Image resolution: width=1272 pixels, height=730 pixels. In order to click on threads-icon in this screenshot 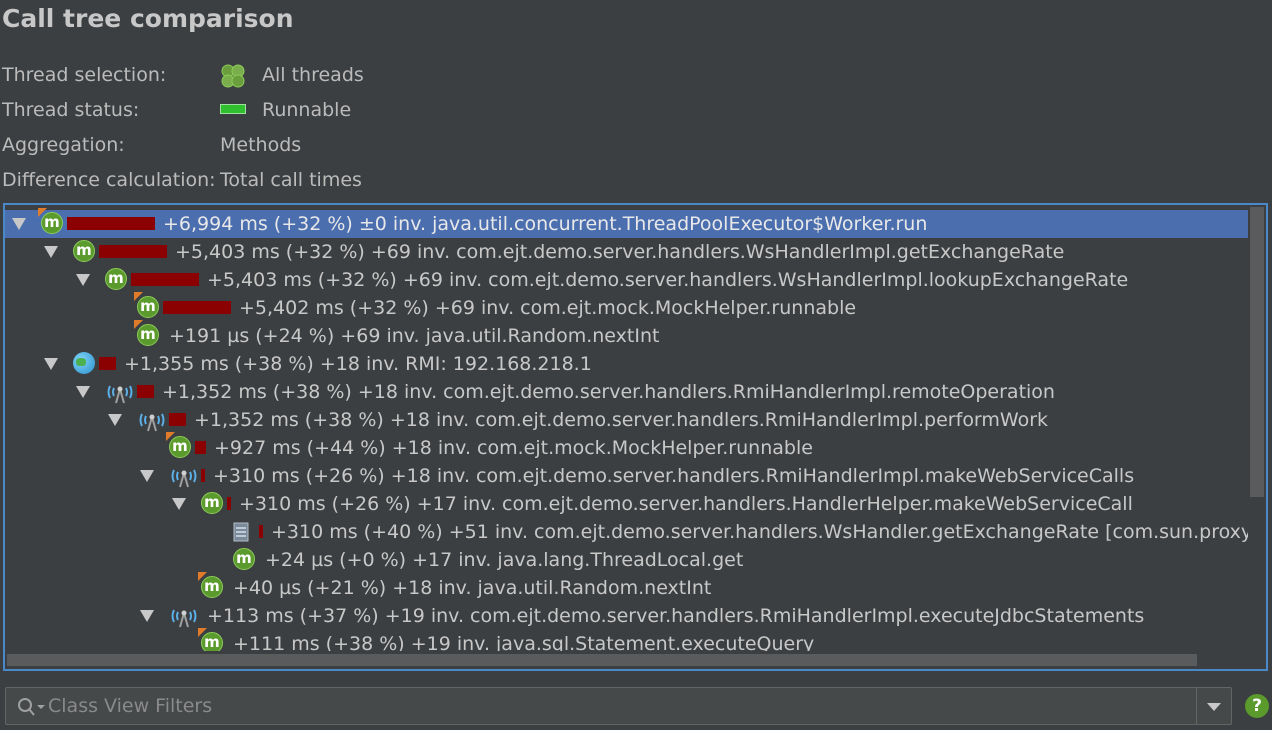, I will do `click(233, 76)`.